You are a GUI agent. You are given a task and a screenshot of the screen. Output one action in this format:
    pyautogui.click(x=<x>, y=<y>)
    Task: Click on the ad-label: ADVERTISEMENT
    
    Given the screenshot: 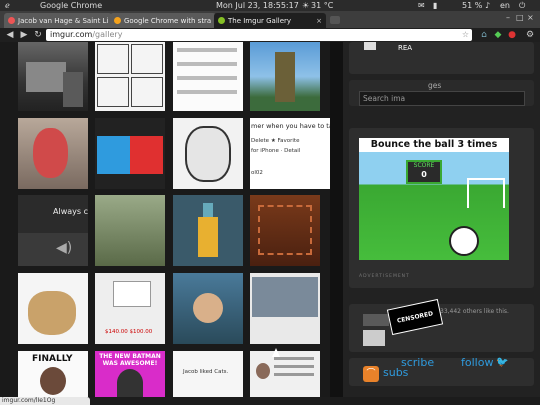 What is the action you would take?
    pyautogui.click(x=384, y=276)
    